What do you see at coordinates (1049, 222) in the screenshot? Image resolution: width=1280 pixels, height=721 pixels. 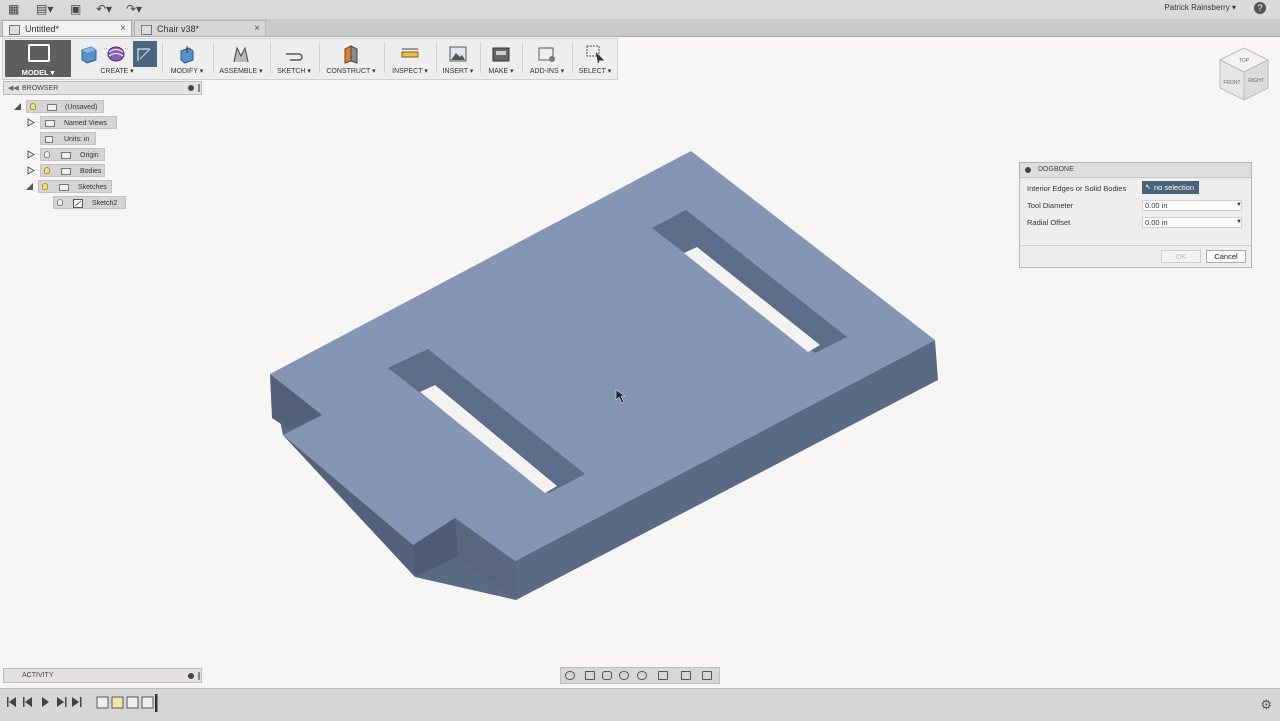 I see `radial-offset-label: Radial Offset` at bounding box center [1049, 222].